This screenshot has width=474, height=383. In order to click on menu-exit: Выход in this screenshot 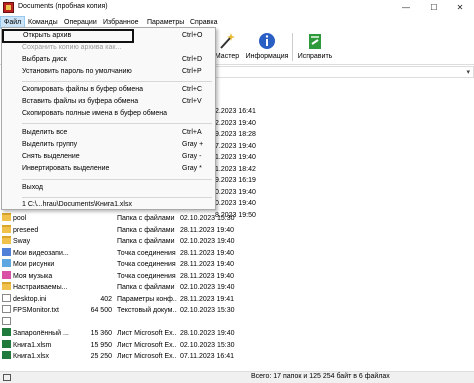, I will do `click(108, 188)`.